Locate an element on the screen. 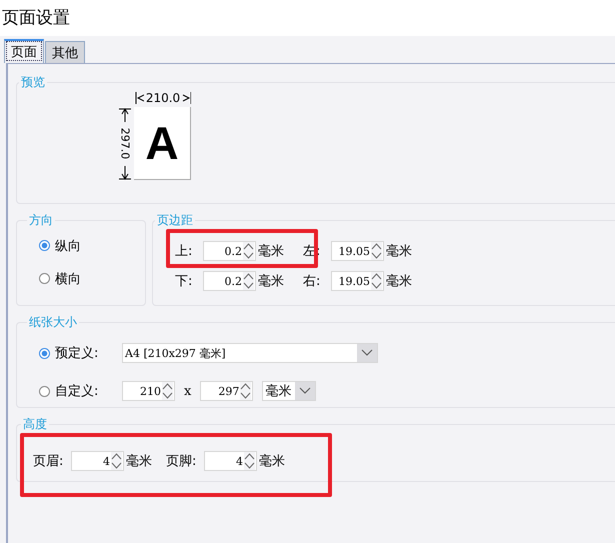 The width and height of the screenshot is (615, 543). paper-dropdown: A4 [210x297 毫米] is located at coordinates (250, 353).